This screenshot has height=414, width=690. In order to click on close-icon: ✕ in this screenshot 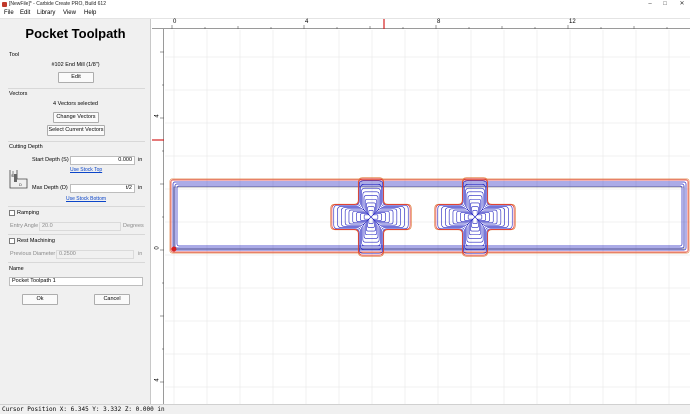, I will do `click(682, 4)`.